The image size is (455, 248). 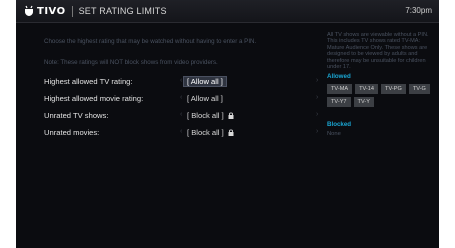 I want to click on row-unrated-movies: Unrated movies: ‹ [ Block all ] ›, so click(x=189, y=133).